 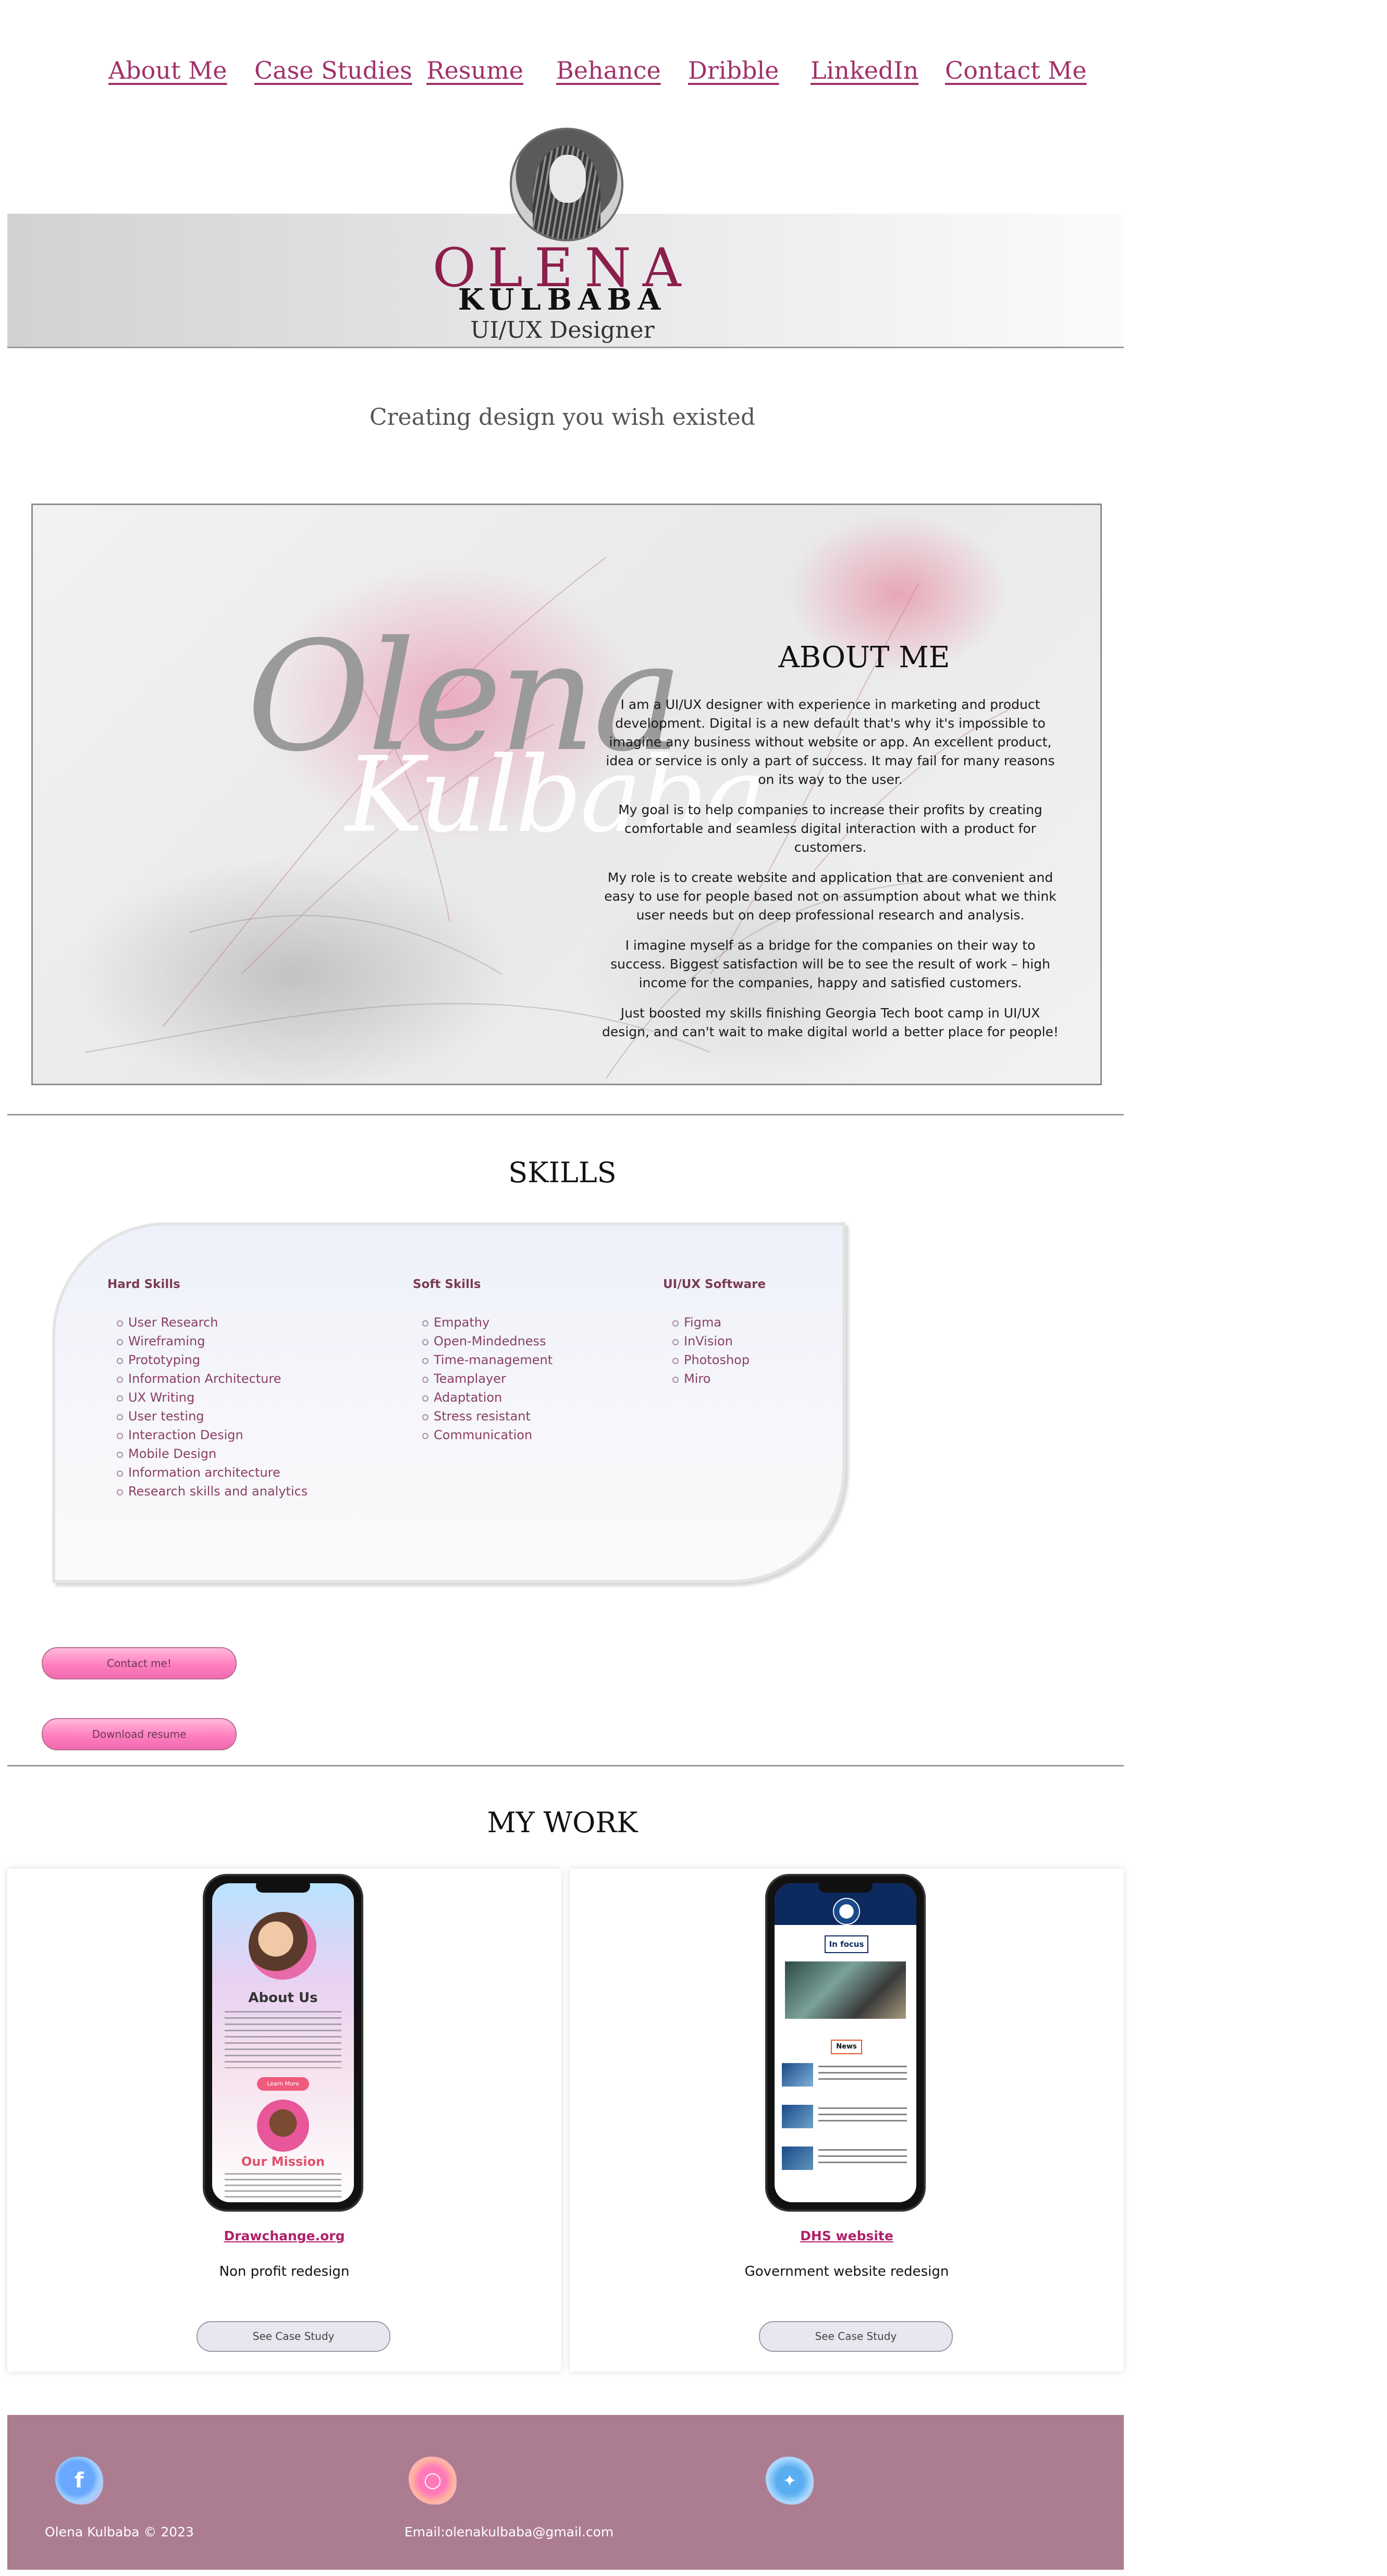 What do you see at coordinates (283, 2161) in the screenshot?
I see `screen-subheading: Our Mission` at bounding box center [283, 2161].